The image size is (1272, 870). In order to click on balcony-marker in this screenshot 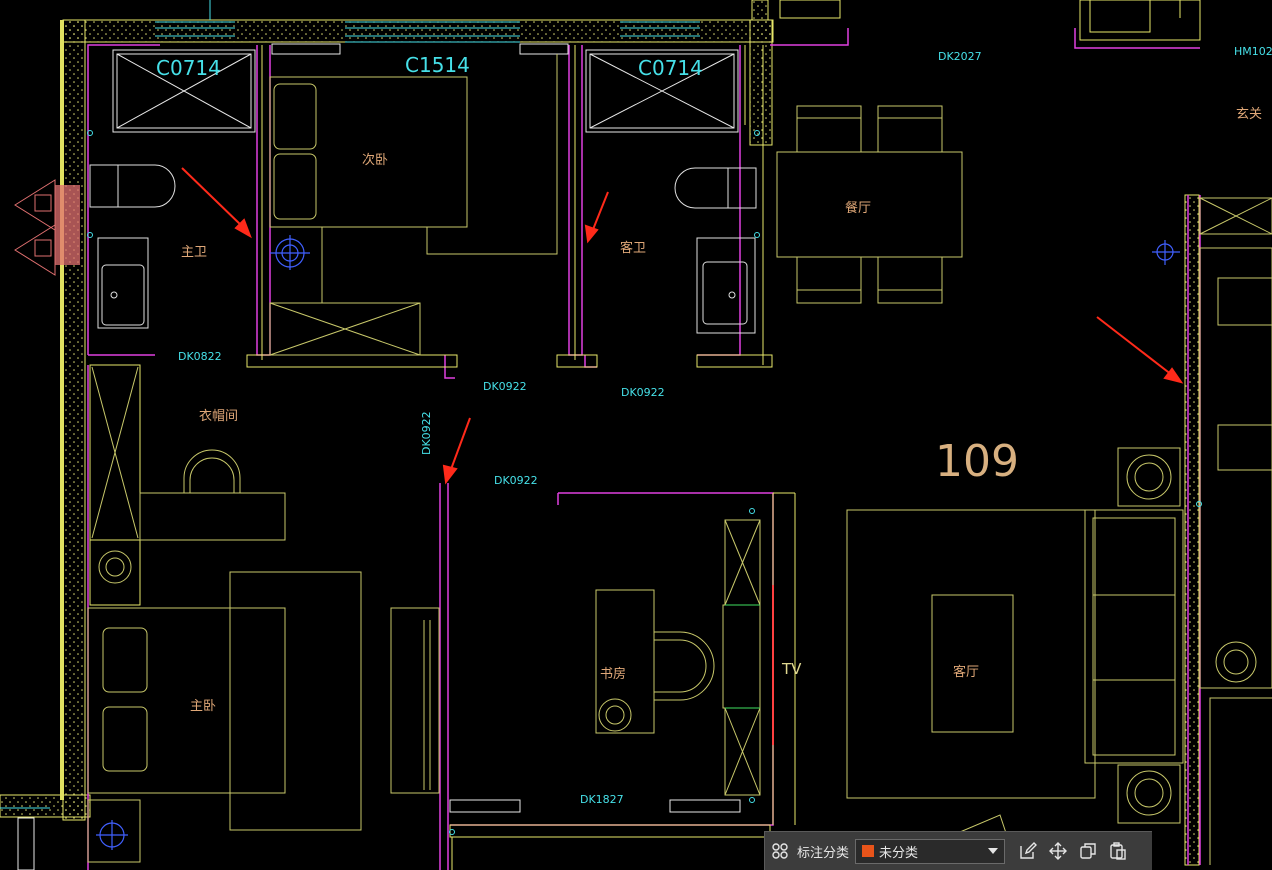, I will do `click(47, 227)`.